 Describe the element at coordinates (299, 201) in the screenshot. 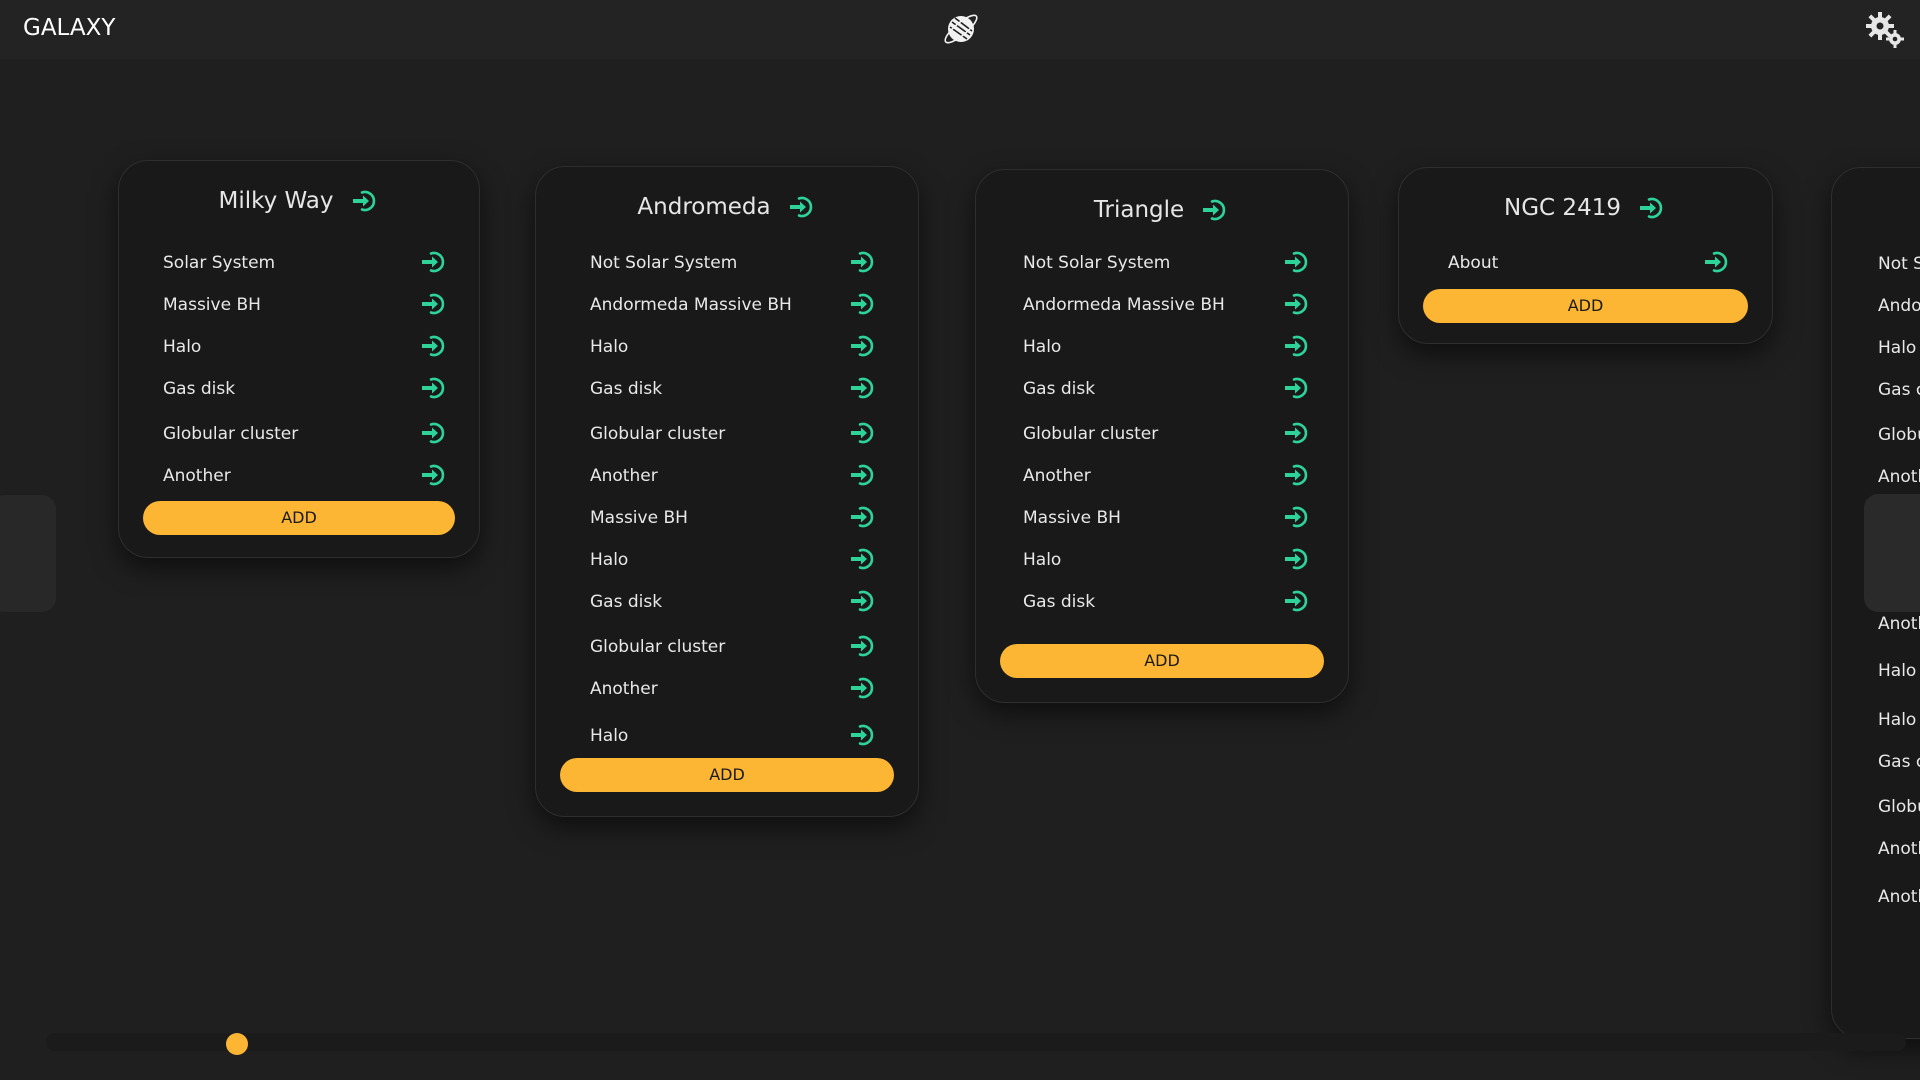

I see `card-header: Milky Way` at that location.